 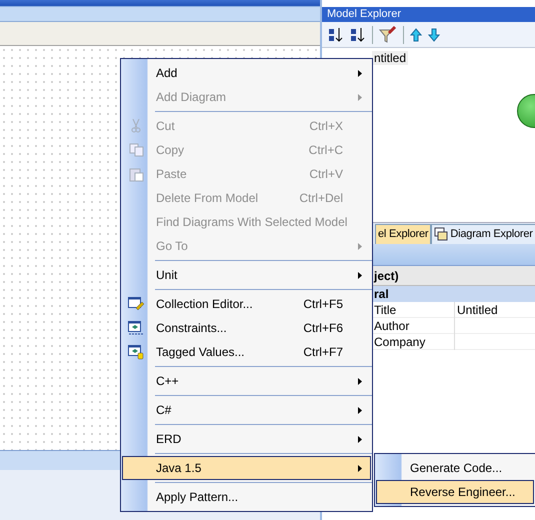 What do you see at coordinates (136, 304) in the screenshot?
I see `window-pencil-icon` at bounding box center [136, 304].